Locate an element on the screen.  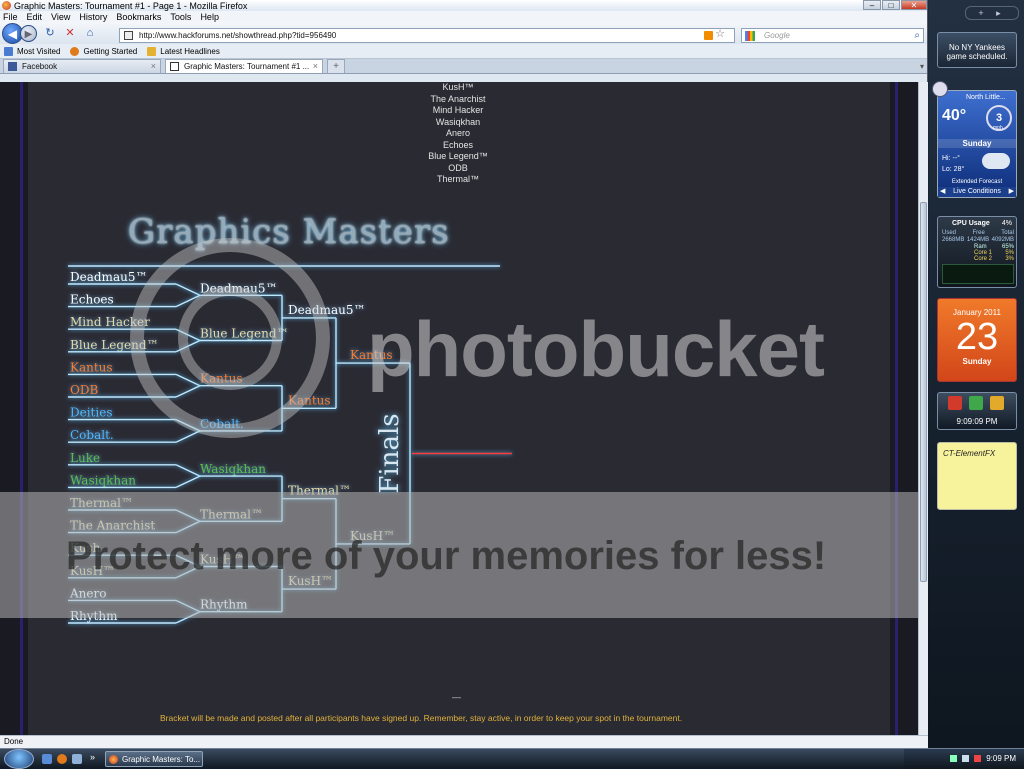
sidebar-controls: + ▸ is located at coordinates (992, 13).